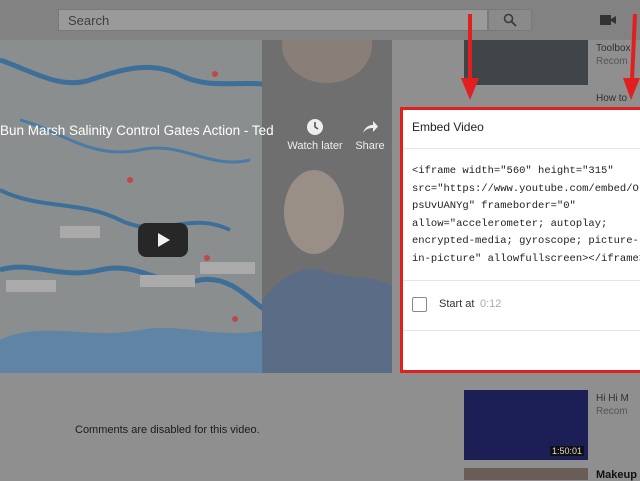 Image resolution: width=640 pixels, height=481 pixels. Describe the element at coordinates (494, 206) in the screenshot. I see `embed-code-line: psUvUANYg" frameborder="0"` at that location.